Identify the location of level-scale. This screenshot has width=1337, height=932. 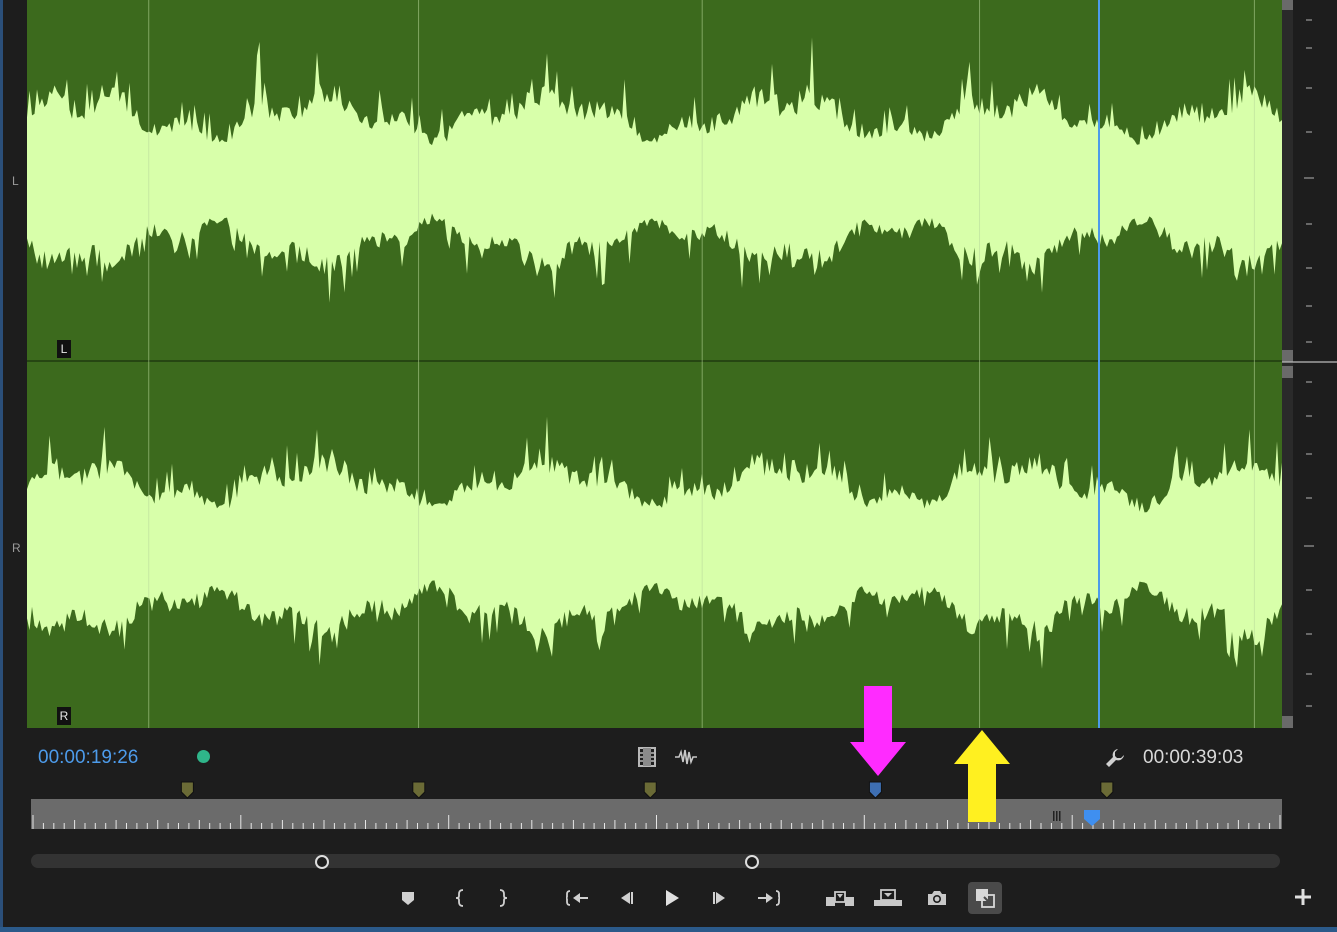
(1309, 364).